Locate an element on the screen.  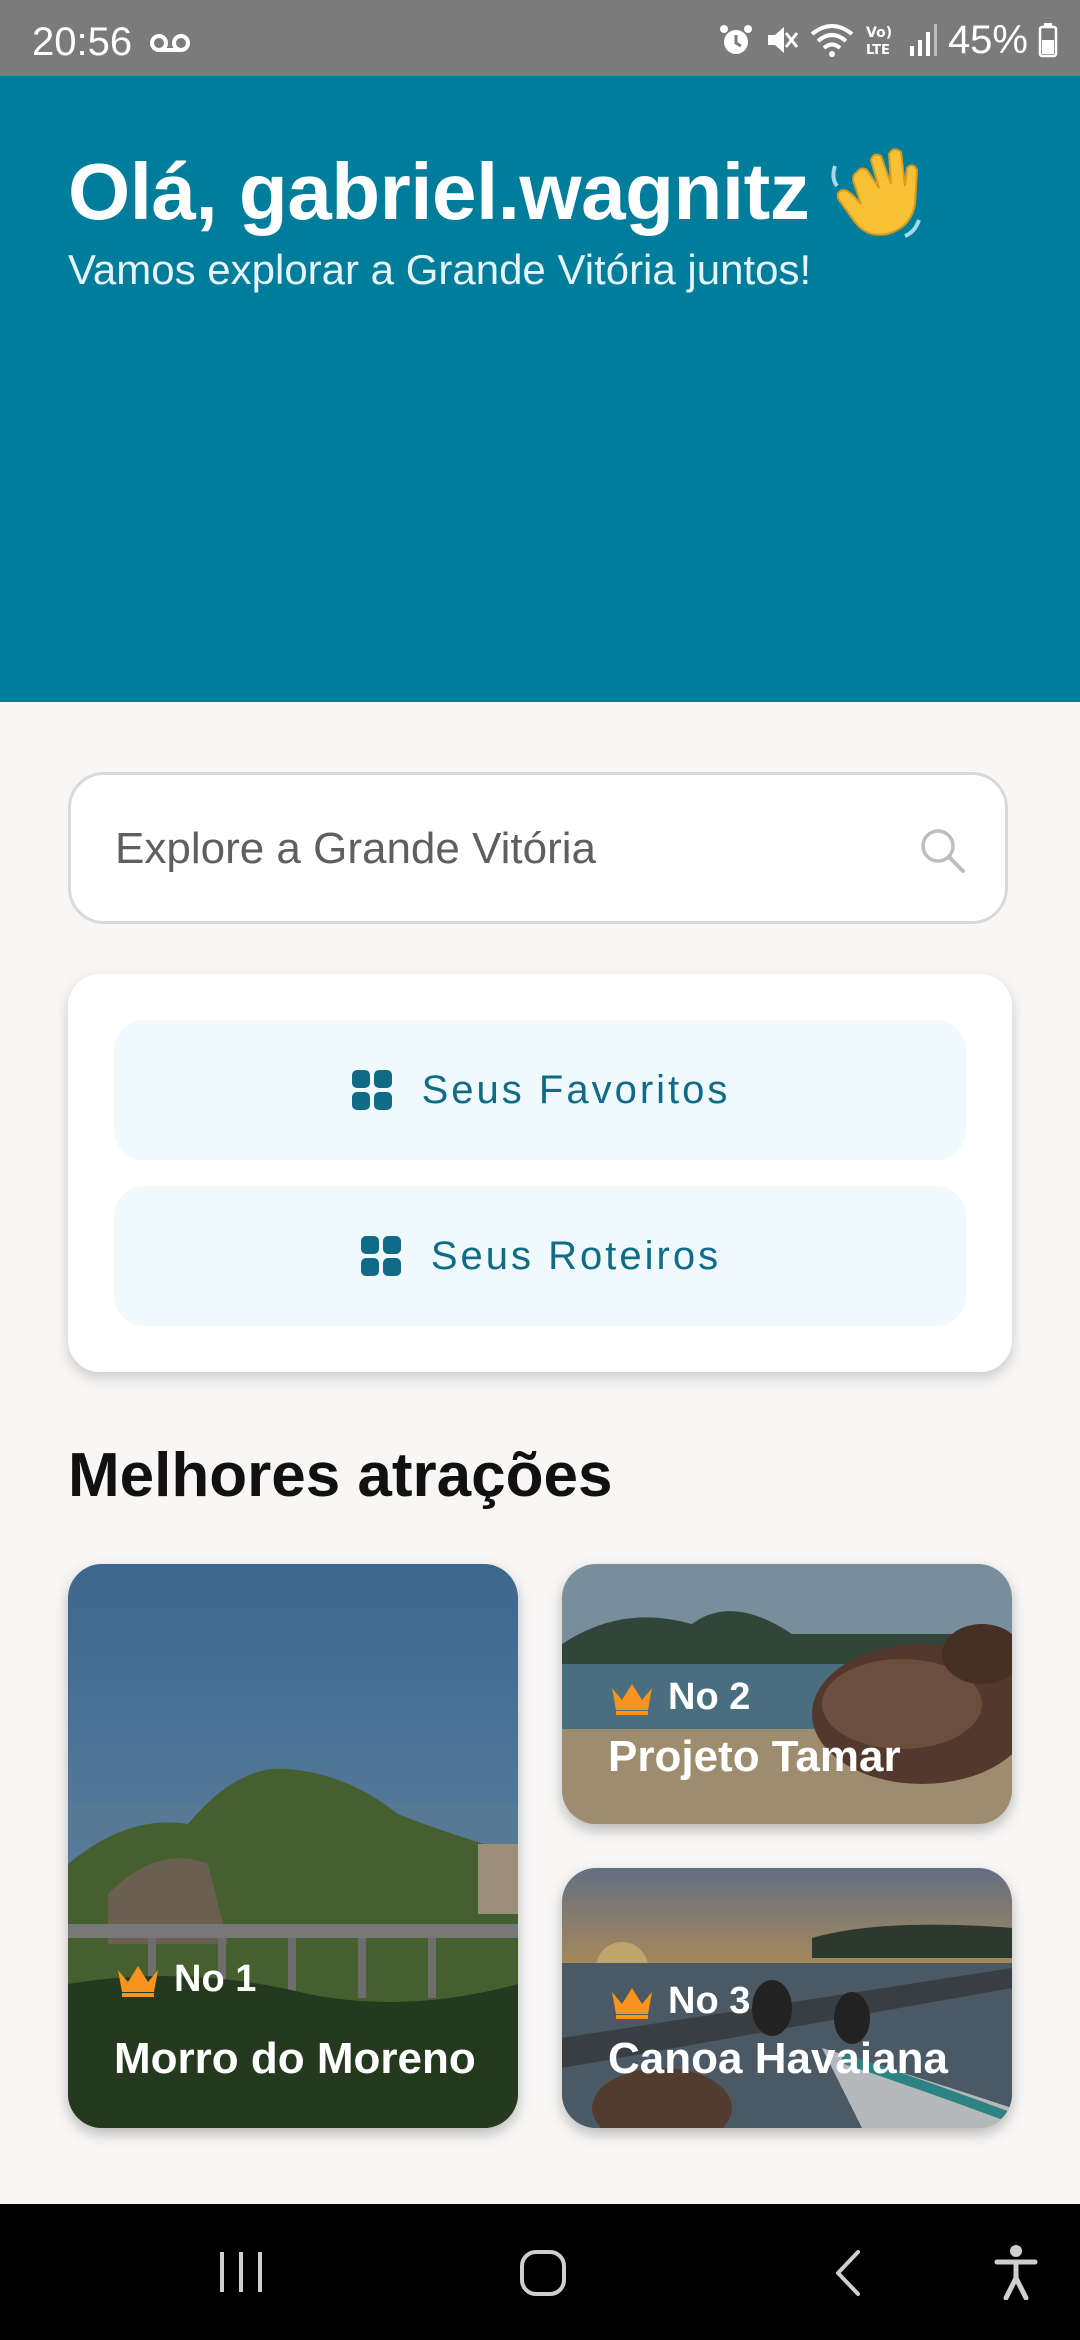
signal-icon is located at coordinates (923, 40).